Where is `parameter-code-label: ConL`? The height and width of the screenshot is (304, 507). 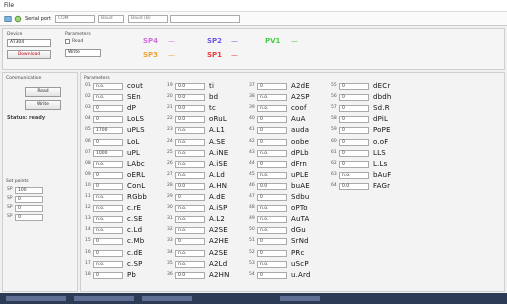 parameter-code-label: ConL is located at coordinates (136, 185).